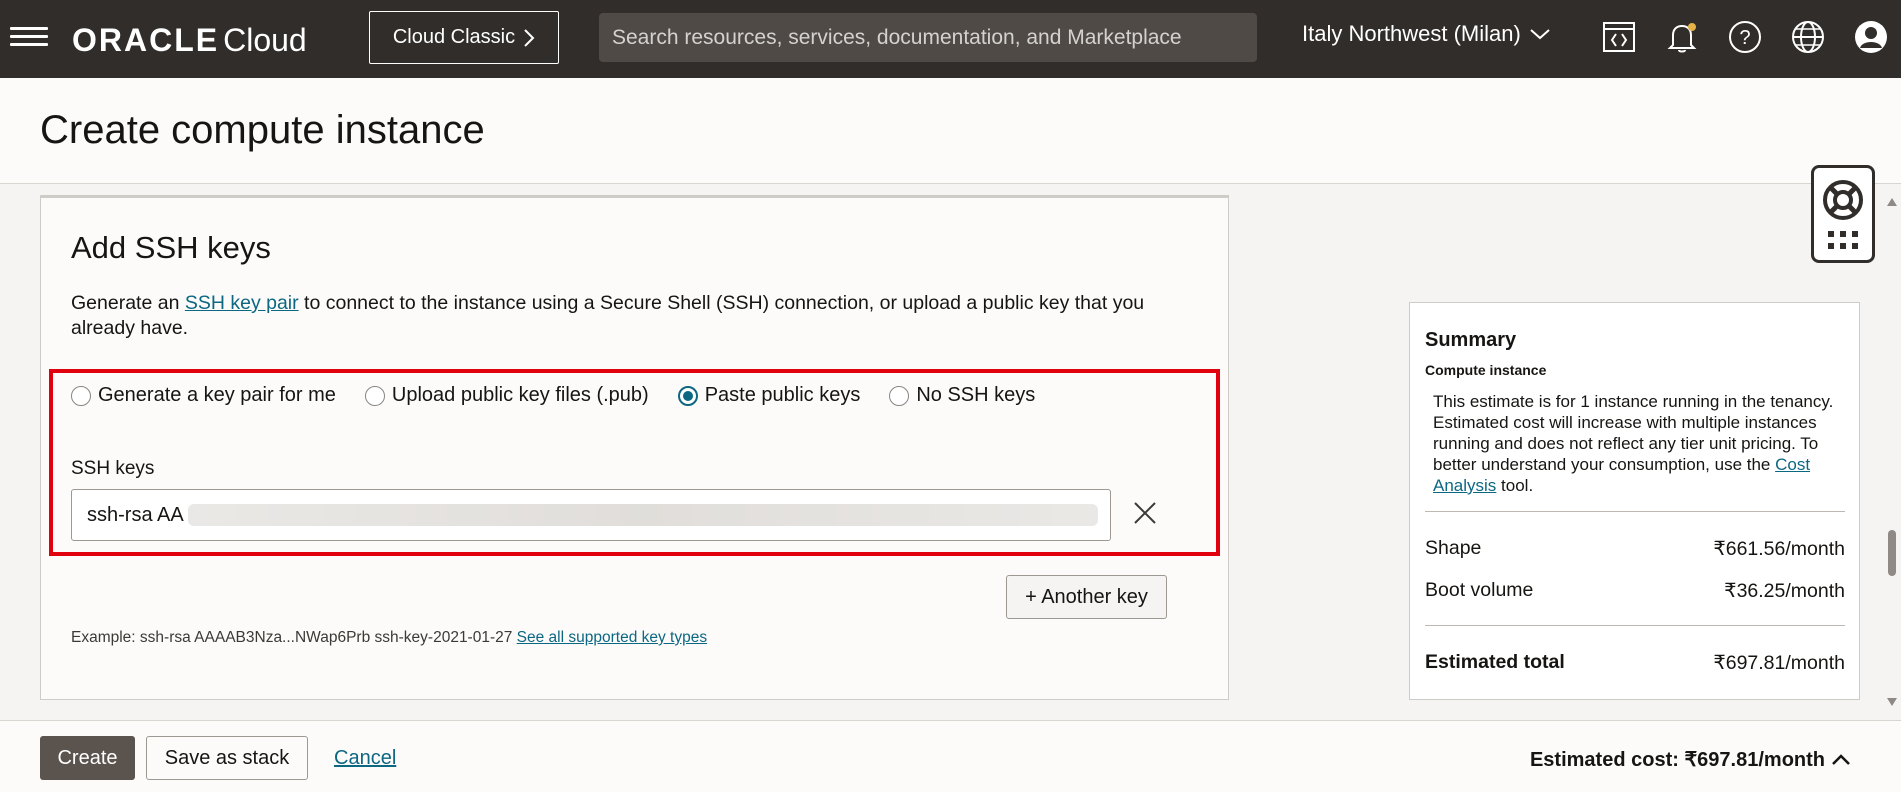 The image size is (1901, 792). I want to click on redacted-key-blur, so click(642, 515).